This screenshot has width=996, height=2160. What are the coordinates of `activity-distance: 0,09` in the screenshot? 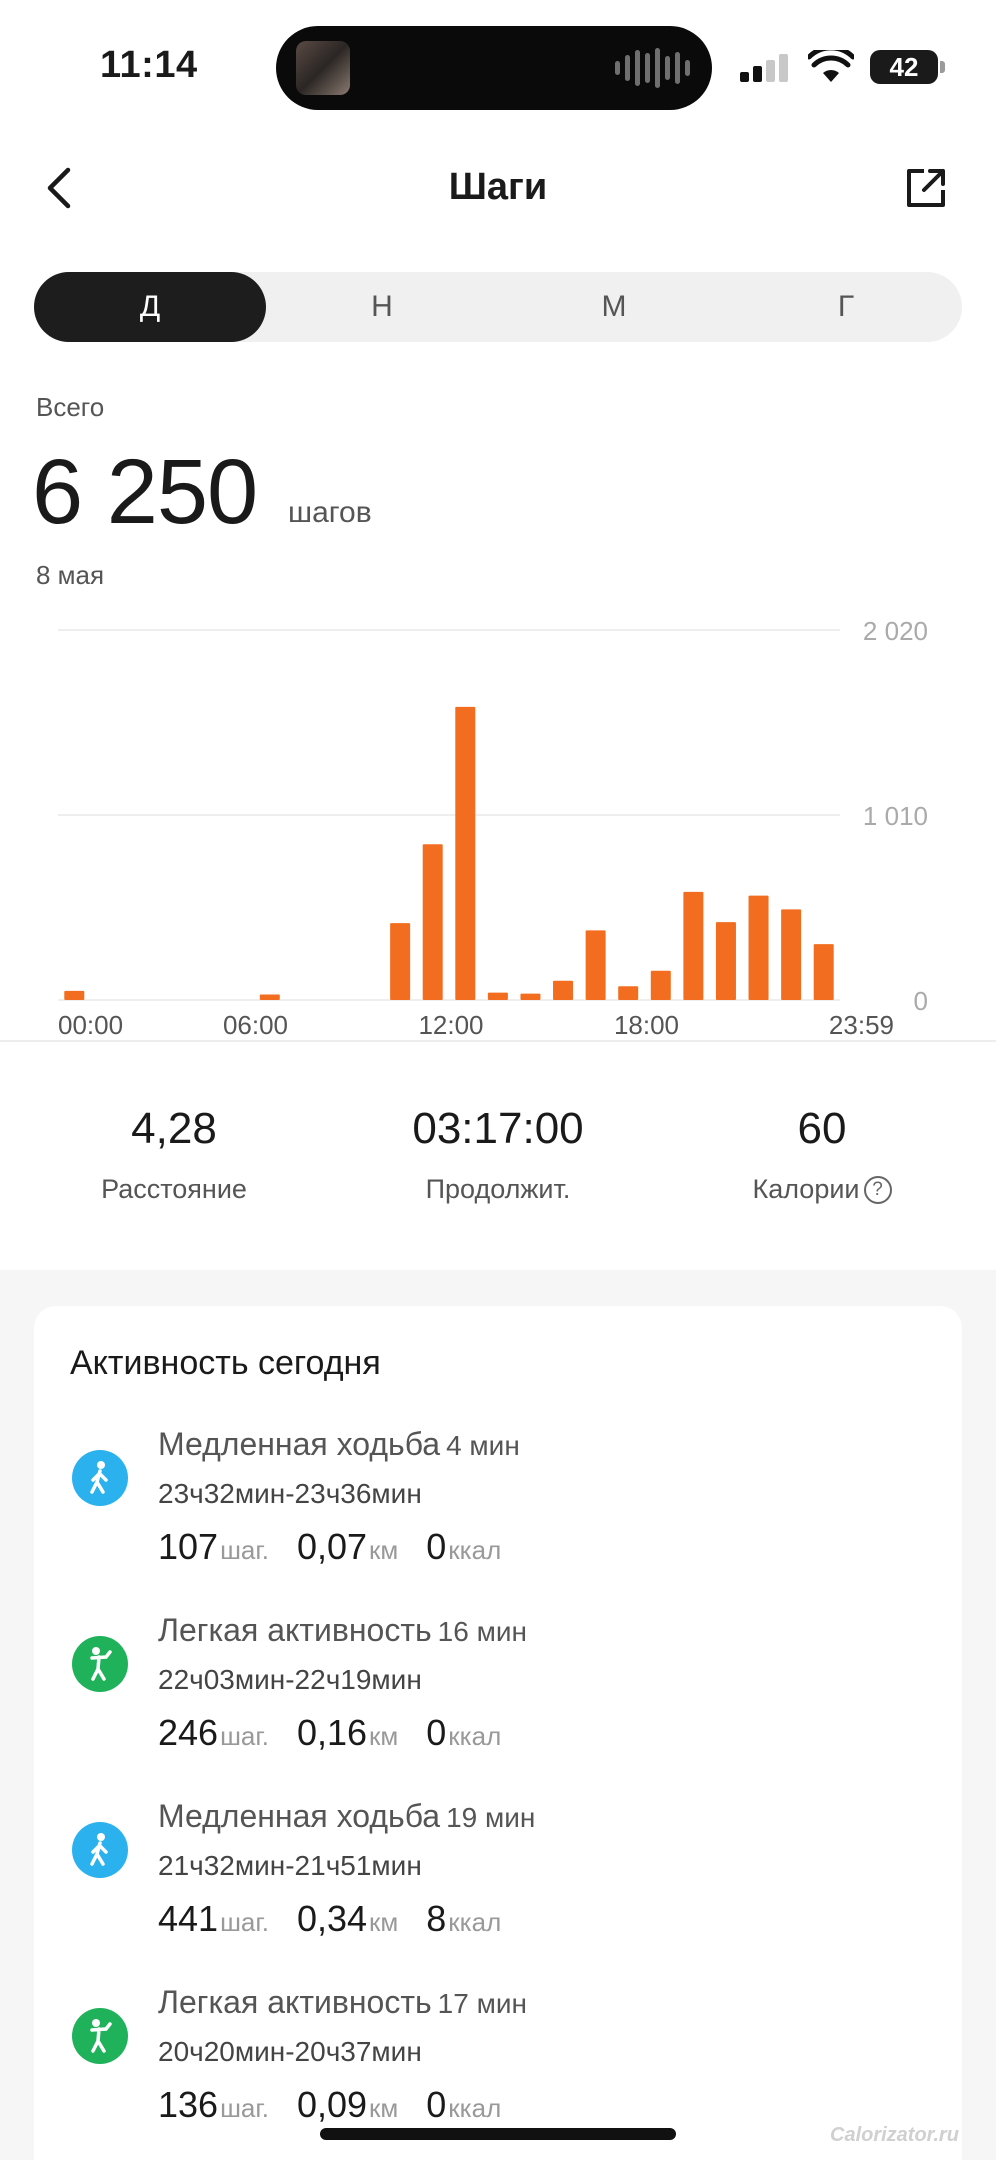 It's located at (332, 2104).